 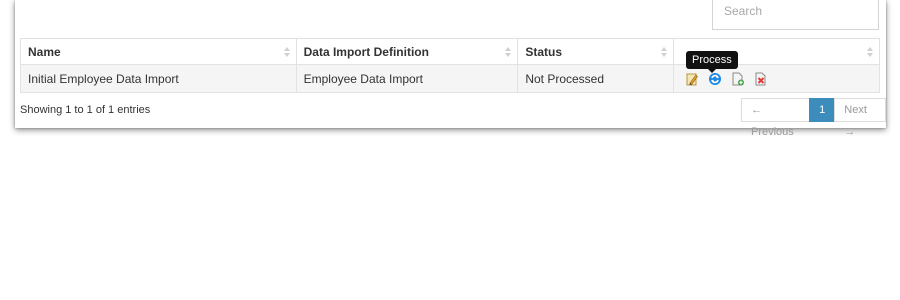 What do you see at coordinates (407, 78) in the screenshot?
I see `cell-definition: Employee Data Import` at bounding box center [407, 78].